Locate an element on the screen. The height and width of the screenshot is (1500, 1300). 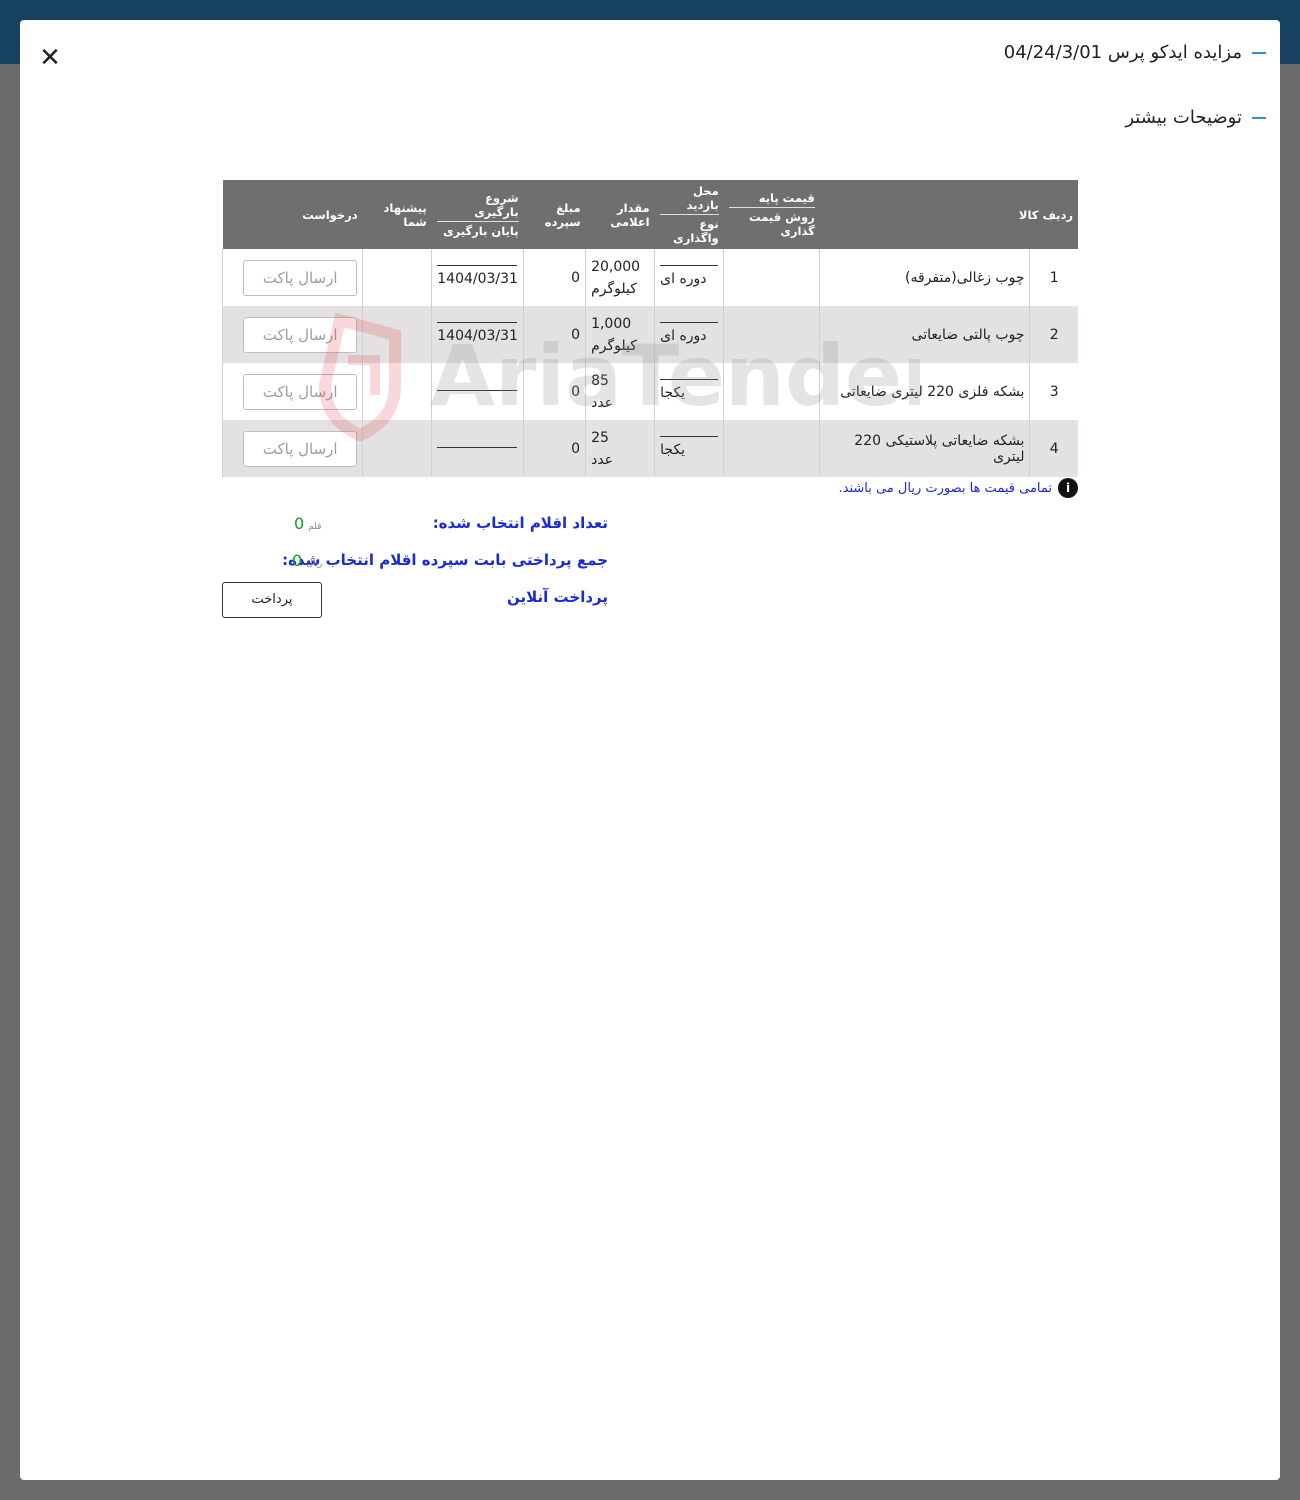
header-declared-amount-label: مقدار اعلامی is located at coordinates (630, 214).